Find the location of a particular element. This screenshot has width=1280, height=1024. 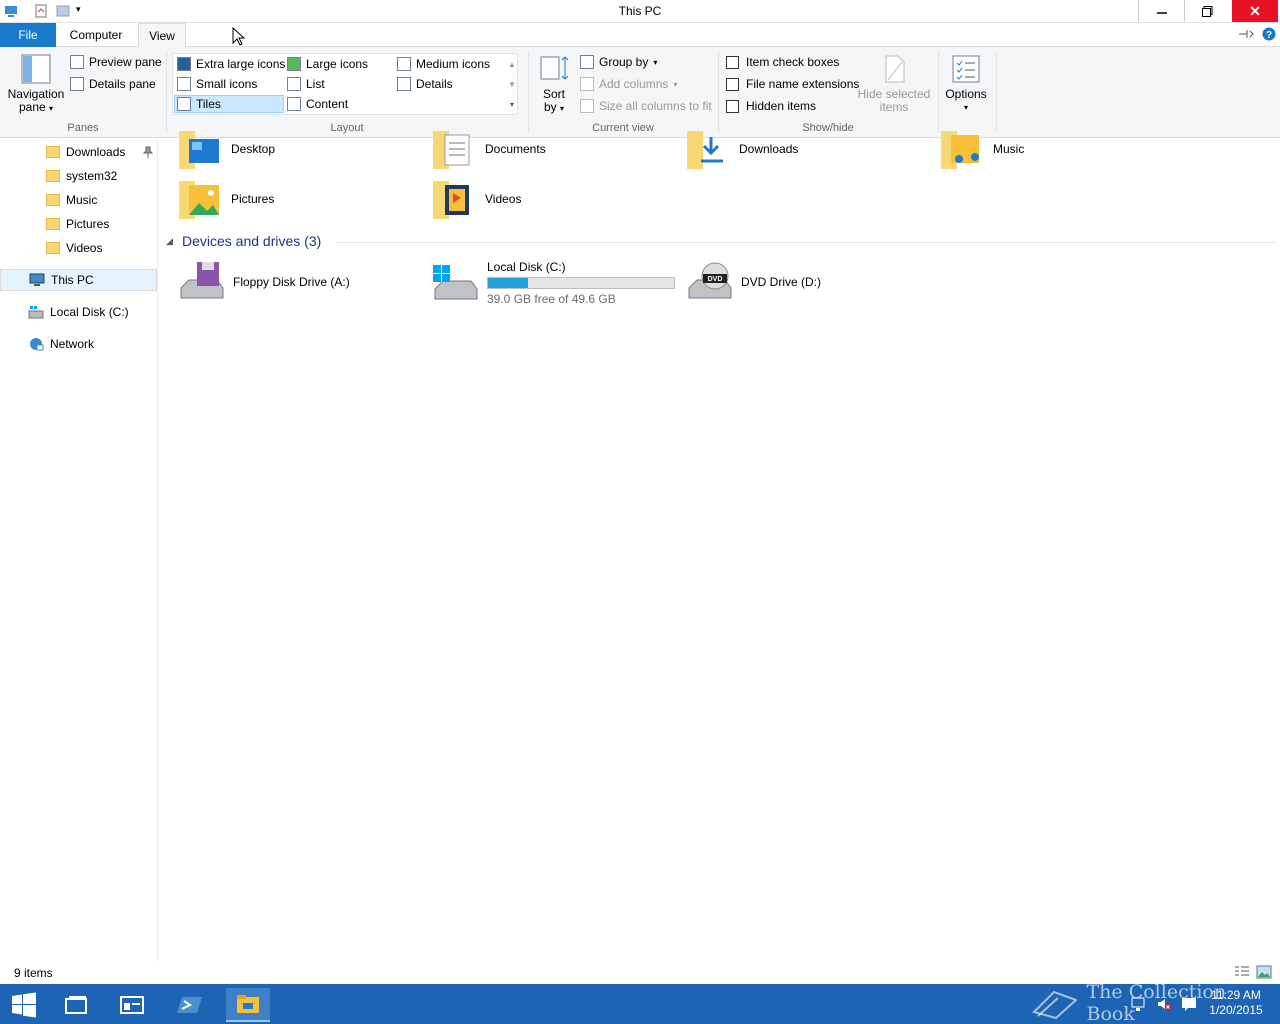

options-button: Options ▾ is located at coordinates (966, 83).